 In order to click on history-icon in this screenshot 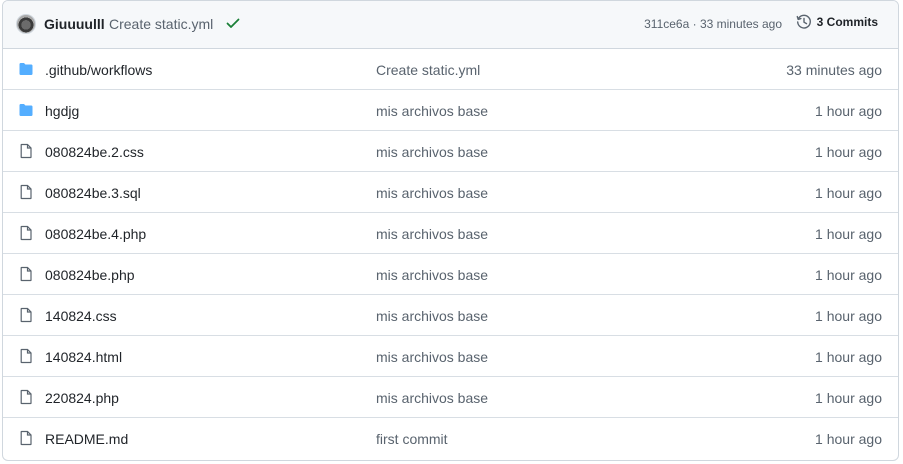, I will do `click(803, 21)`.